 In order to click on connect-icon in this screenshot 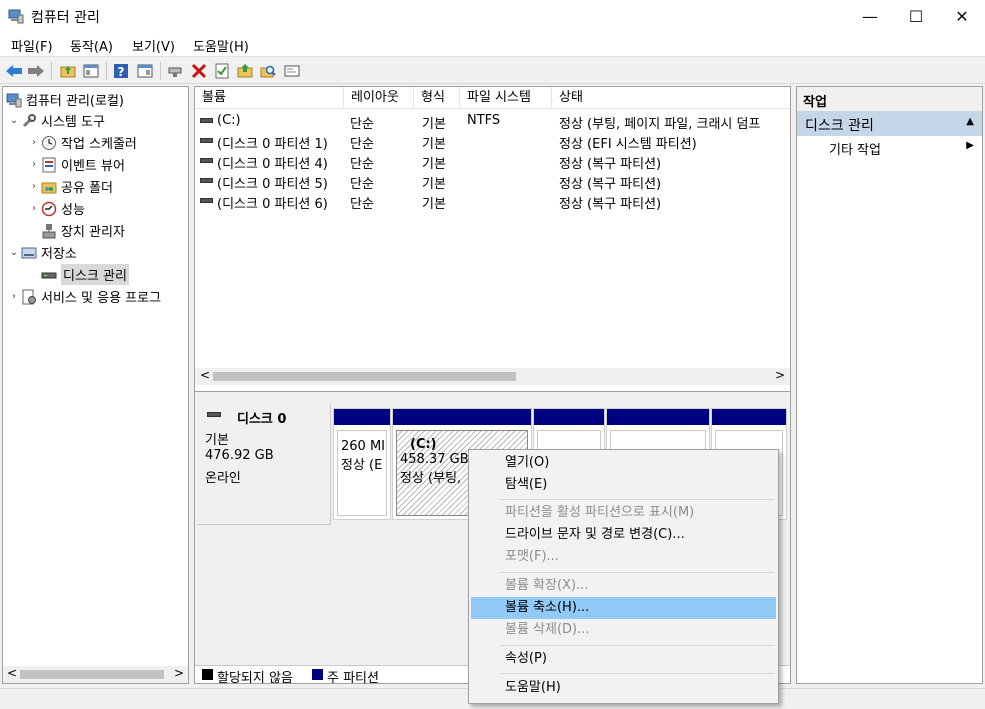, I will do `click(175, 71)`.